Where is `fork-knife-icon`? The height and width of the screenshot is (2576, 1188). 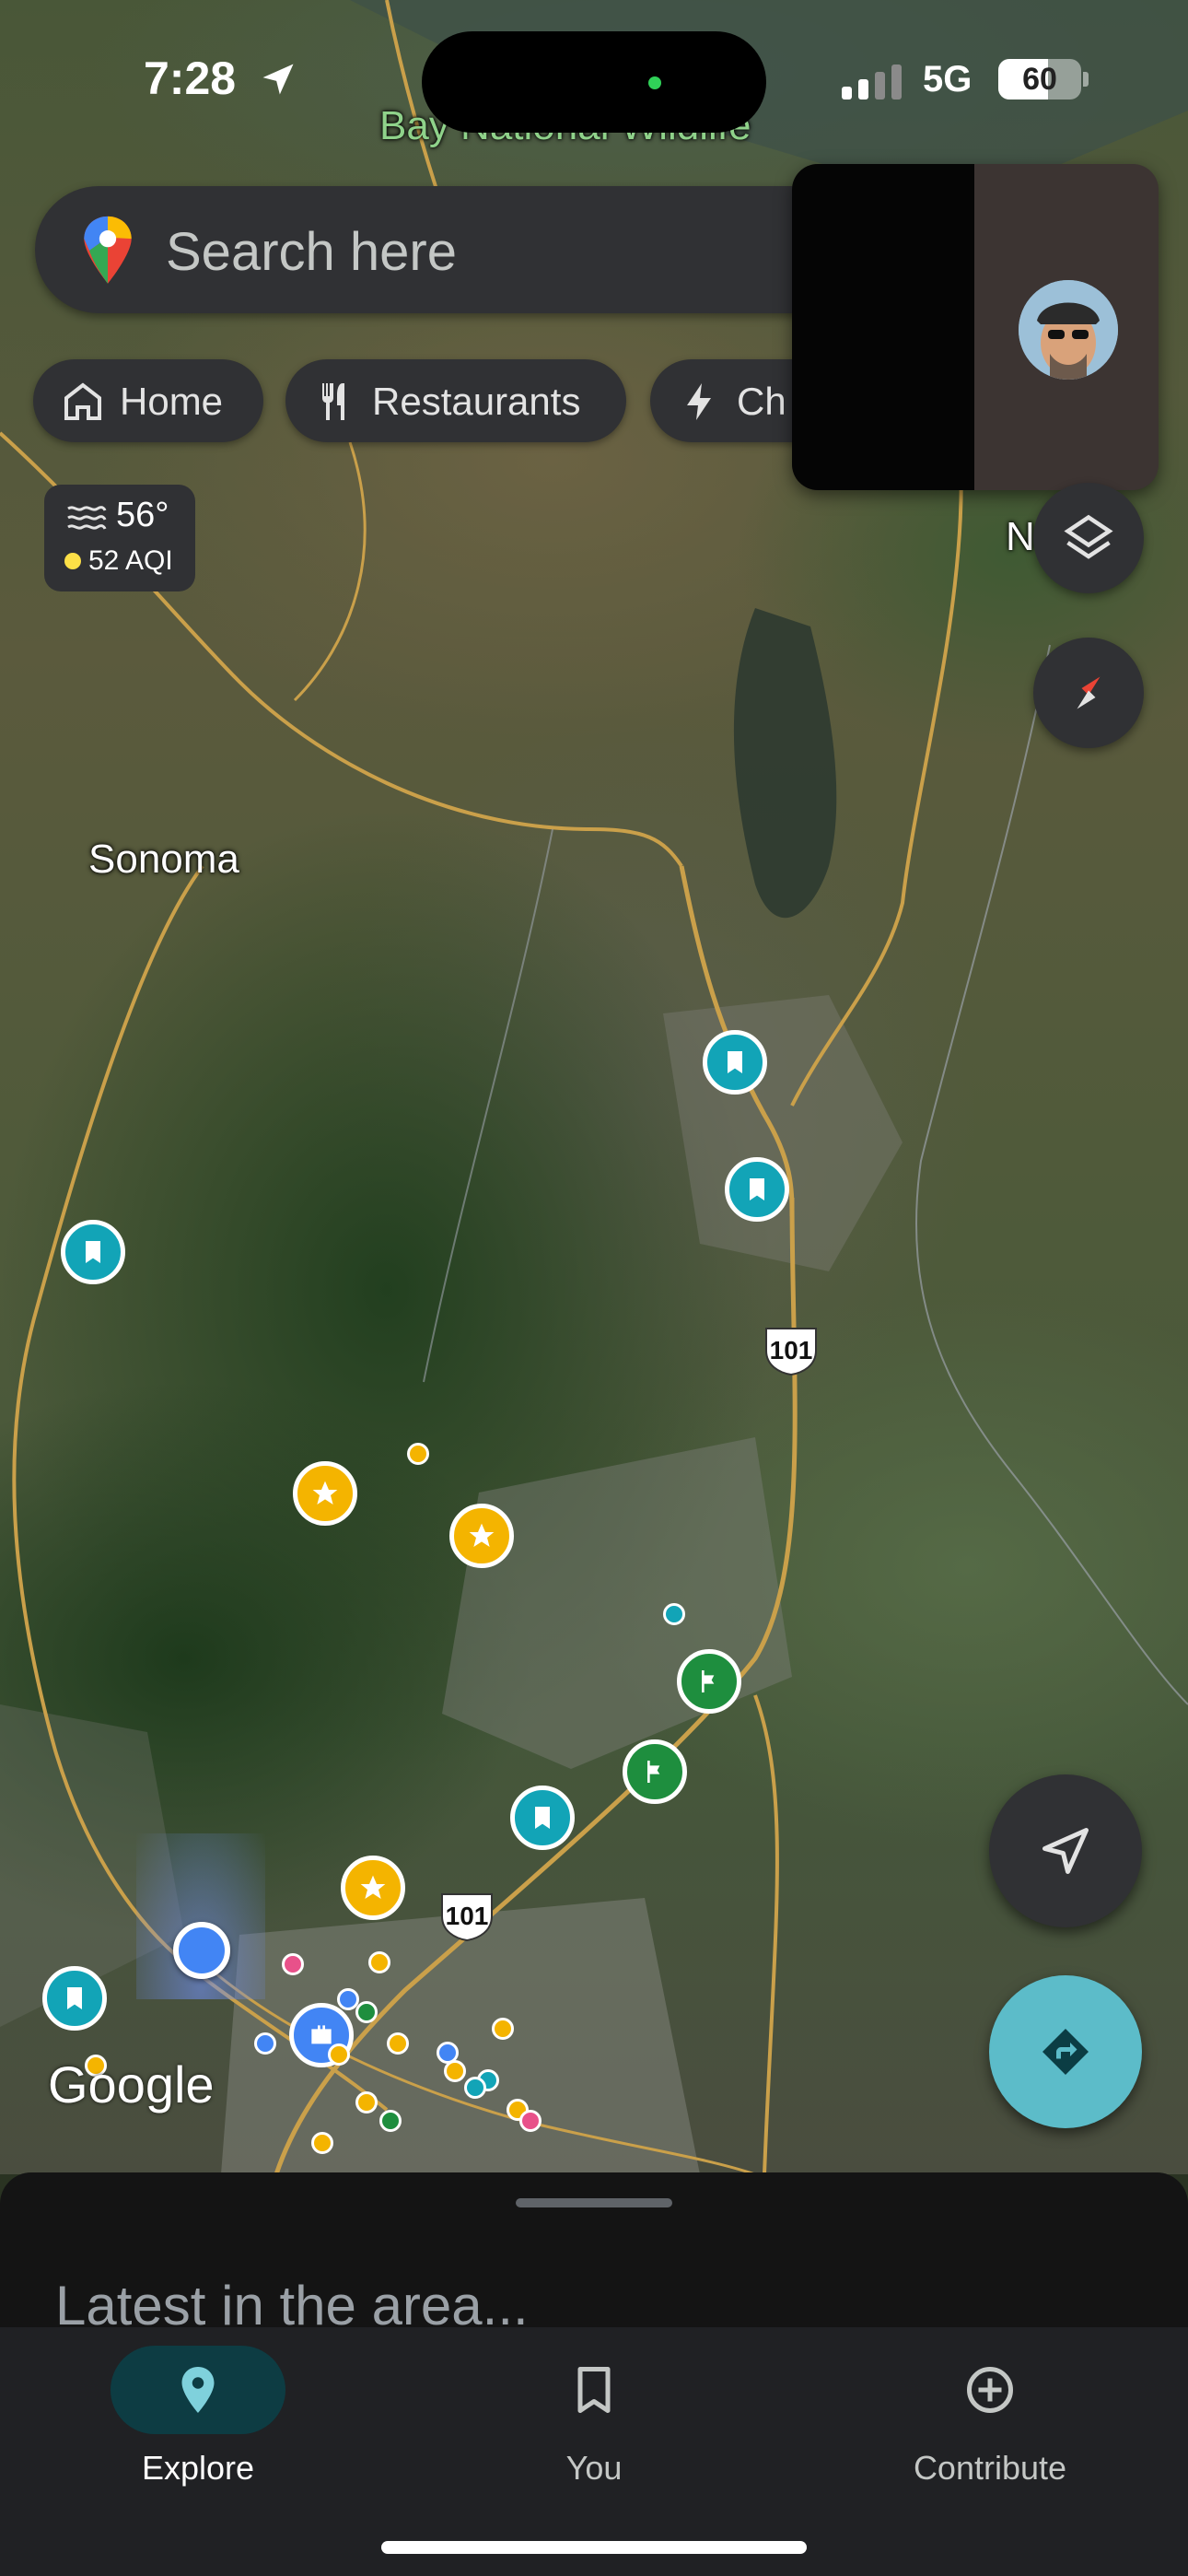
fork-knife-icon is located at coordinates (333, 401).